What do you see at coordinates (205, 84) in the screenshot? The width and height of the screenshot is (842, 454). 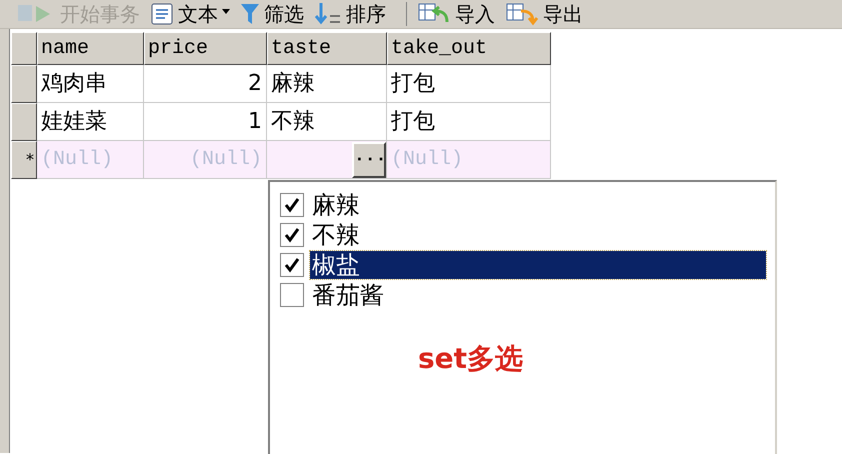 I see `table-cell: 2` at bounding box center [205, 84].